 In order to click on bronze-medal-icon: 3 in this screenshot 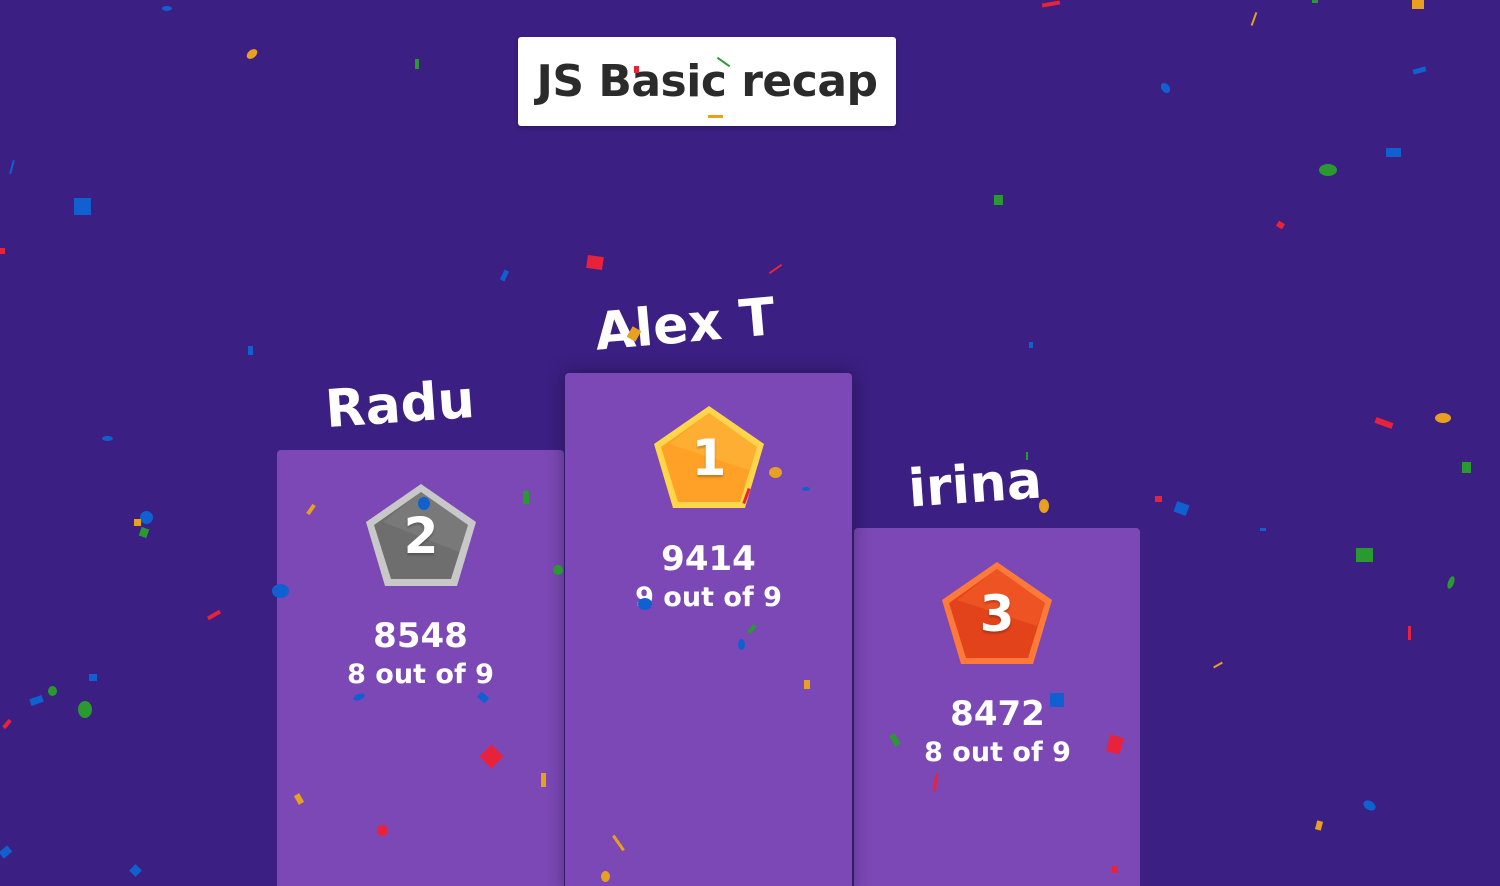, I will do `click(997, 614)`.